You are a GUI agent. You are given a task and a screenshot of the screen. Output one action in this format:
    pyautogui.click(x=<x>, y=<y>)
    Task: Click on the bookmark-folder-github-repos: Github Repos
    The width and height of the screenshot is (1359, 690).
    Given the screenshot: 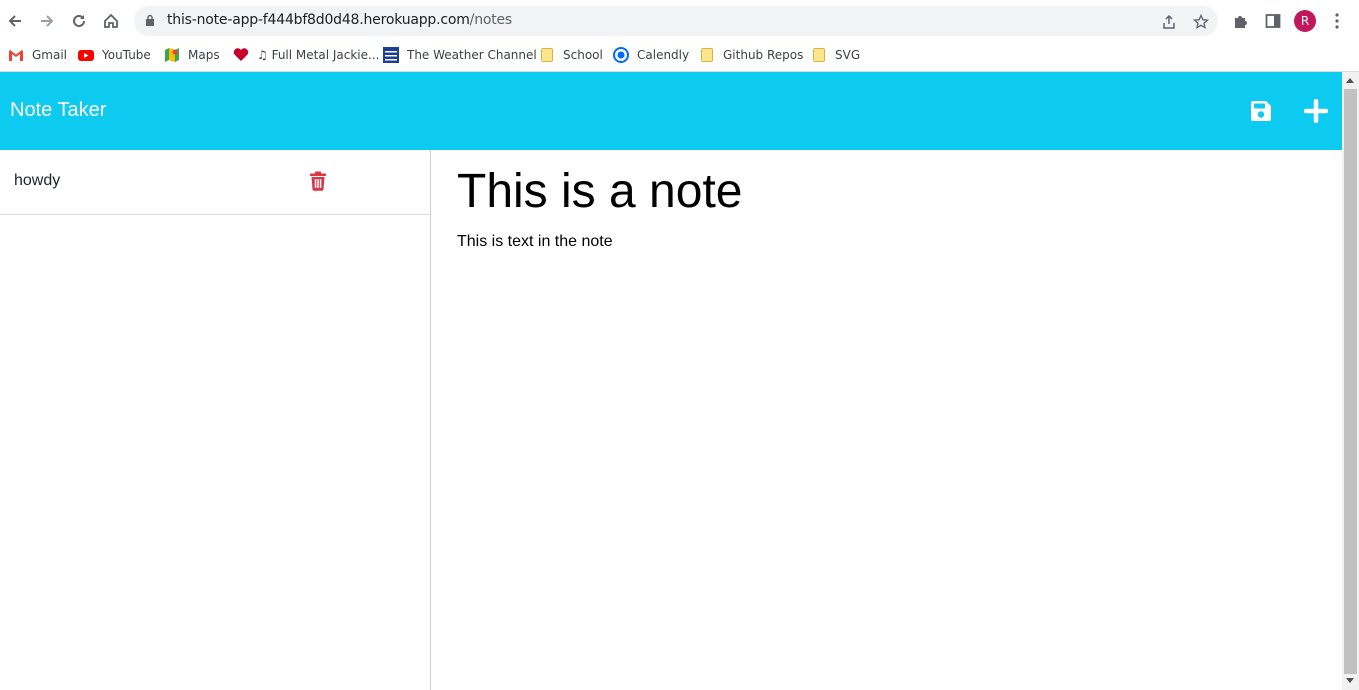 What is the action you would take?
    pyautogui.click(x=751, y=55)
    